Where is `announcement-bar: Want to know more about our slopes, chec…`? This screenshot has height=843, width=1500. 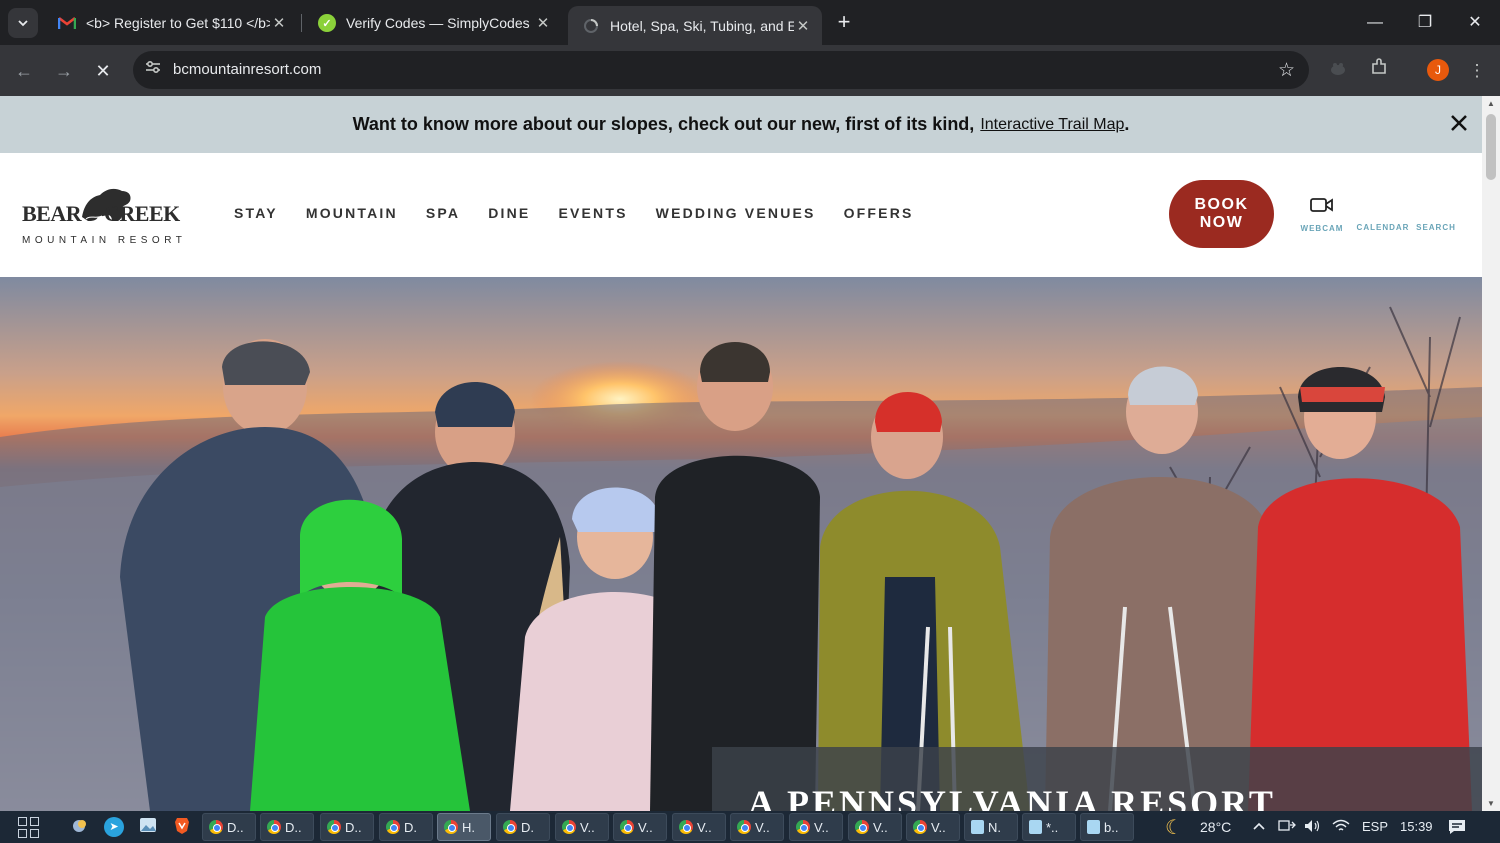
announcement-bar: Want to know more about our slopes, chec… is located at coordinates (741, 124).